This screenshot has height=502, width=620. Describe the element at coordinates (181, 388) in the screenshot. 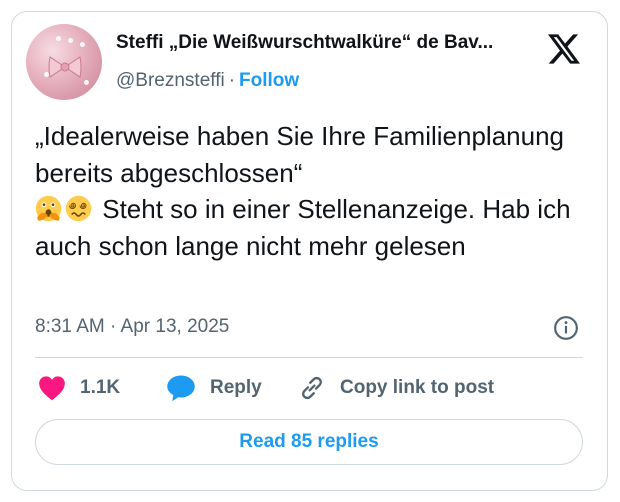

I see `reply-bubble-icon` at that location.